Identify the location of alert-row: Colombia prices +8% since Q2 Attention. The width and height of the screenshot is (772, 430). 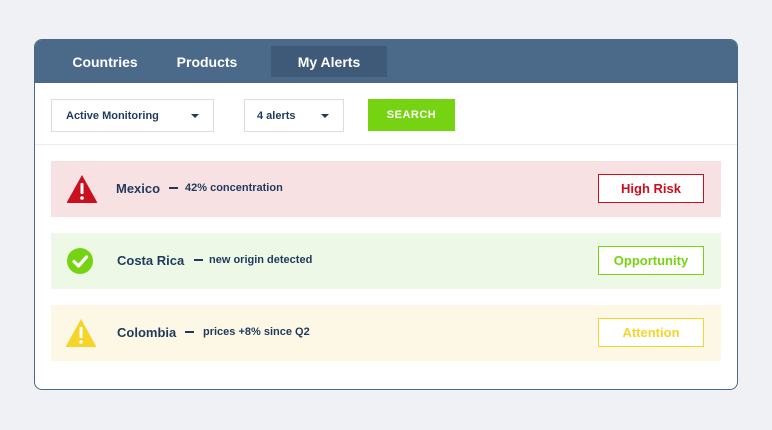
(386, 333).